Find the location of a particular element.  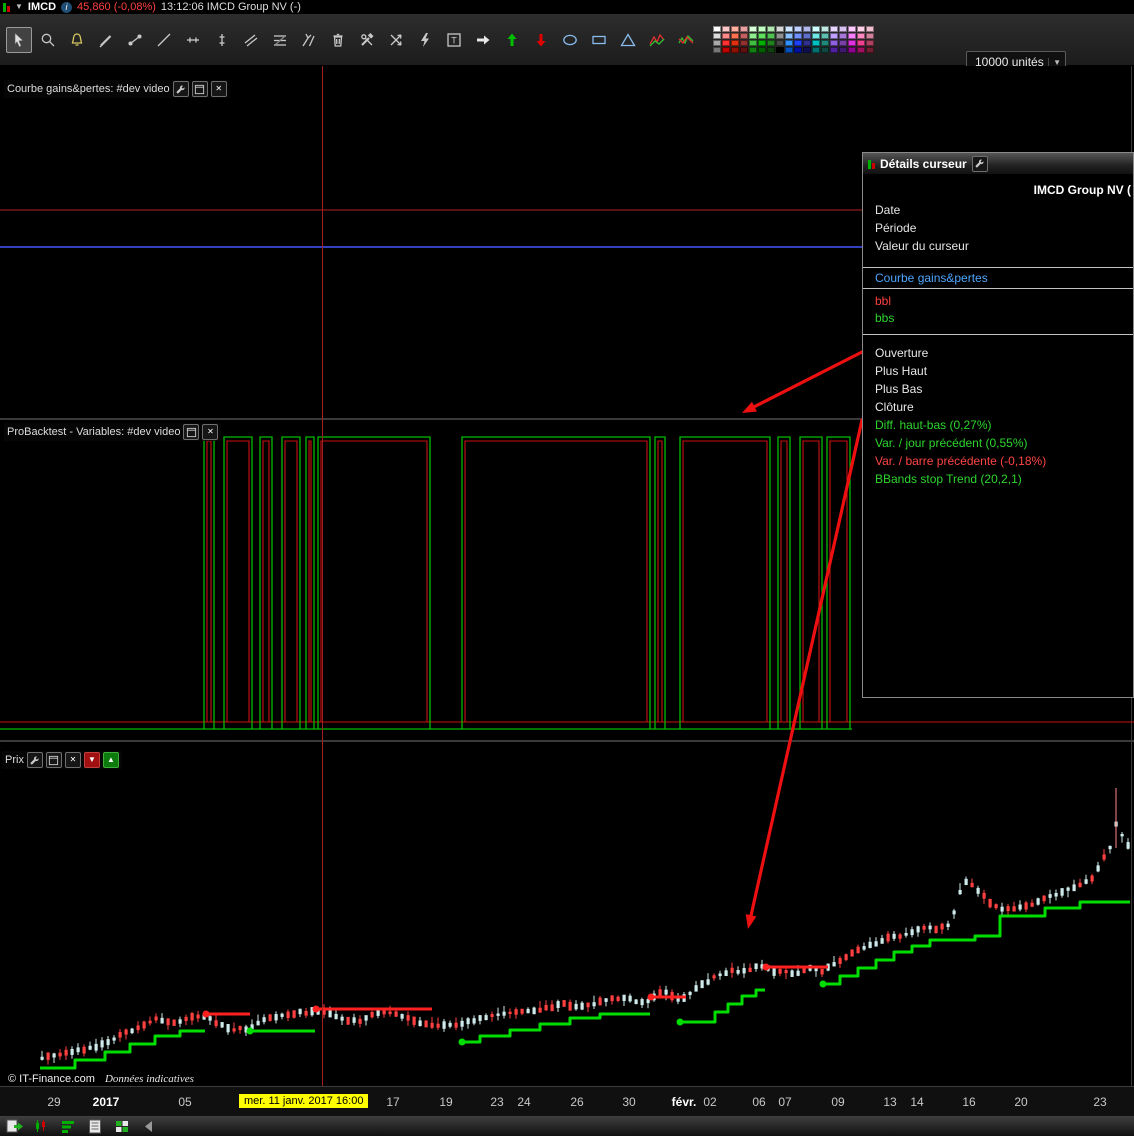

zigzag-green-tool is located at coordinates (686, 40).